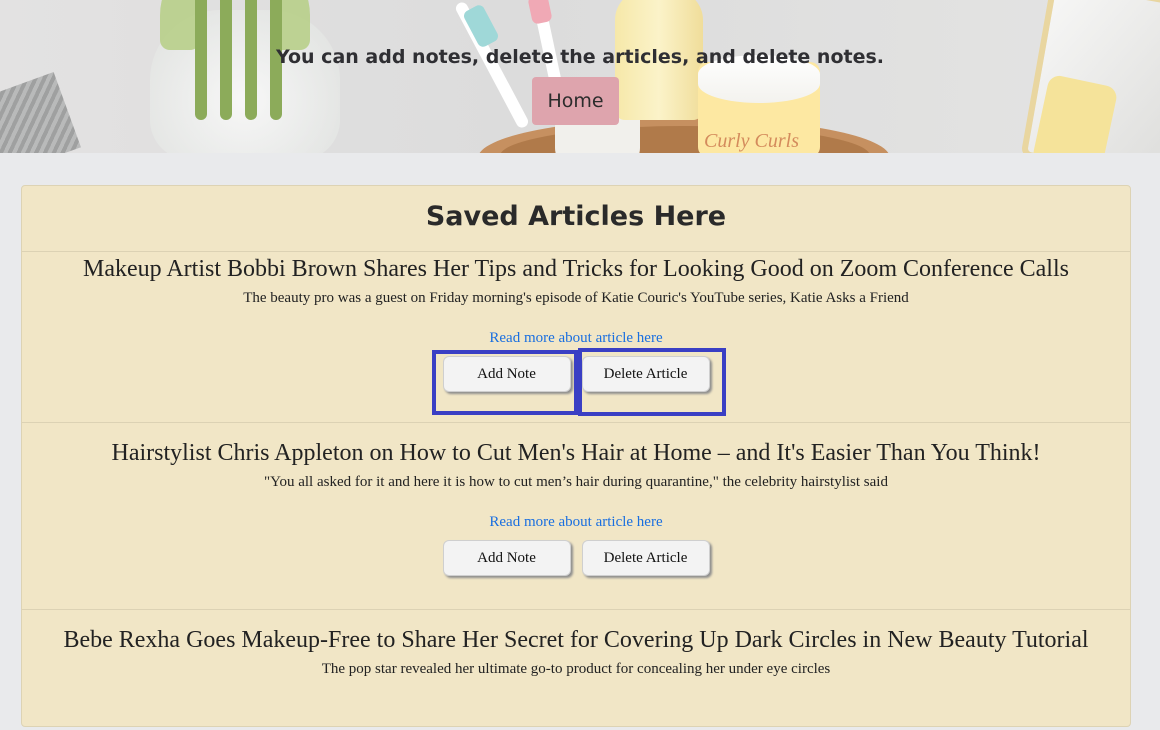 The image size is (1160, 730). Describe the element at coordinates (40, 112) in the screenshot. I see `towel-decoration` at that location.